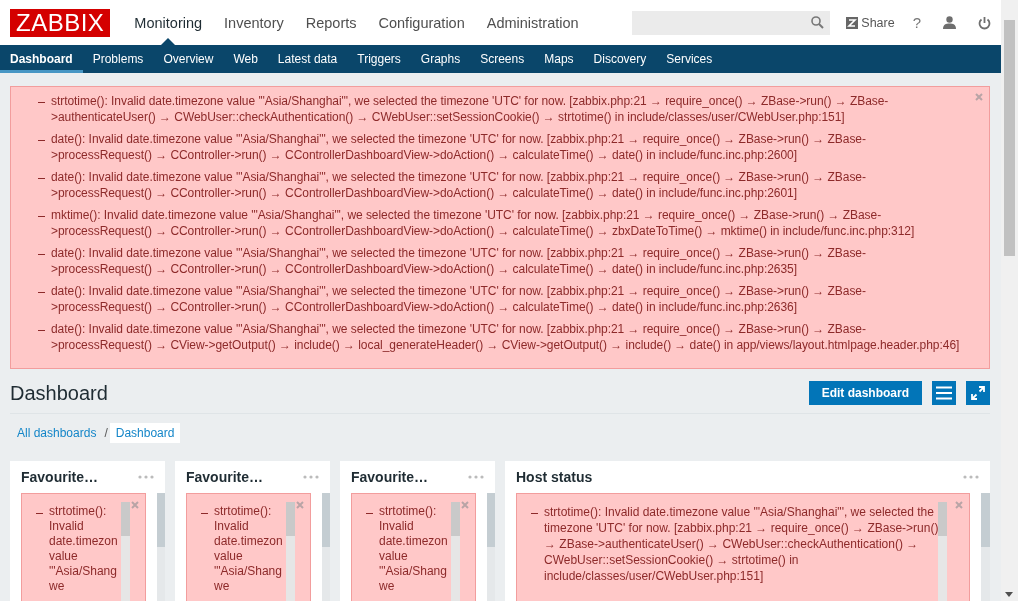  Describe the element at coordinates (870, 22) in the screenshot. I see `share-link: Share` at that location.